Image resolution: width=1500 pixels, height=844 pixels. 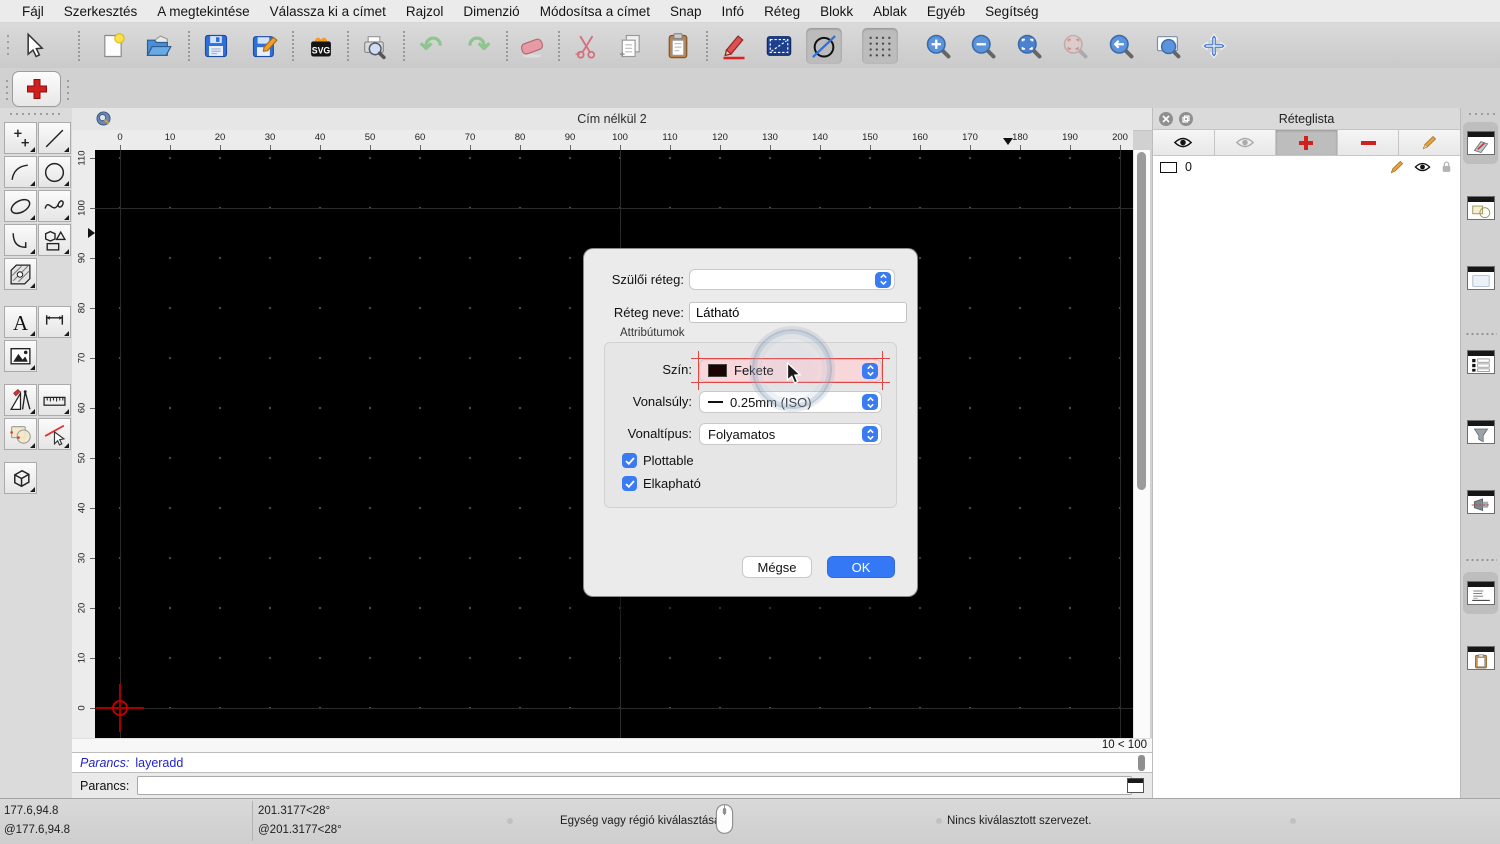 I want to click on zoom-in-icon, so click(x=938, y=46).